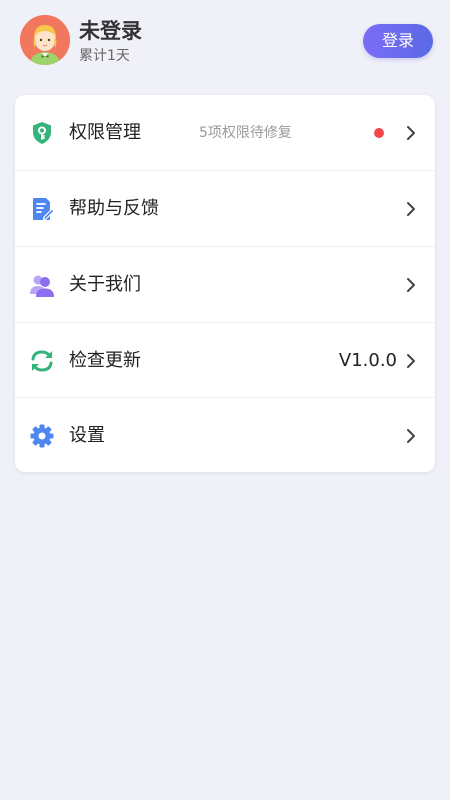 This screenshot has width=450, height=800. I want to click on menu-item-help-feedback: 帮助与反馈, so click(225, 208).